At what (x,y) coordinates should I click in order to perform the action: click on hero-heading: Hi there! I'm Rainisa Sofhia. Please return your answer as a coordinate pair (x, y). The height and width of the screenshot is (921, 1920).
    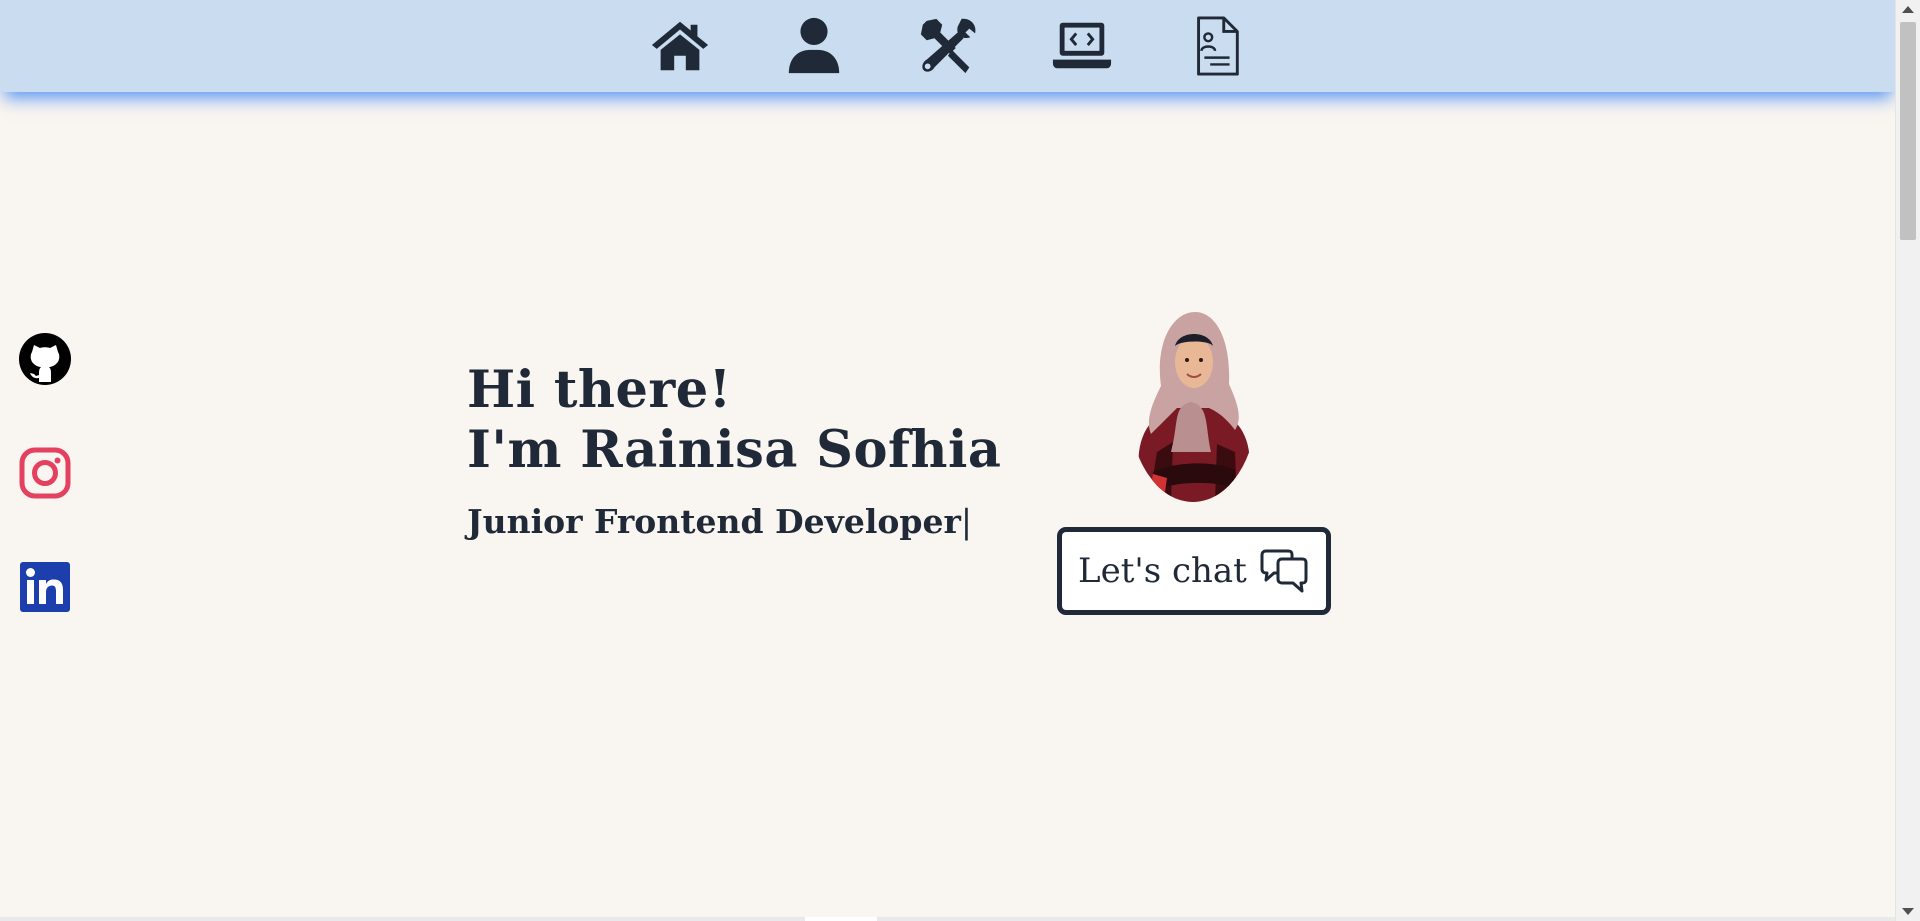
    Looking at the image, I should click on (734, 420).